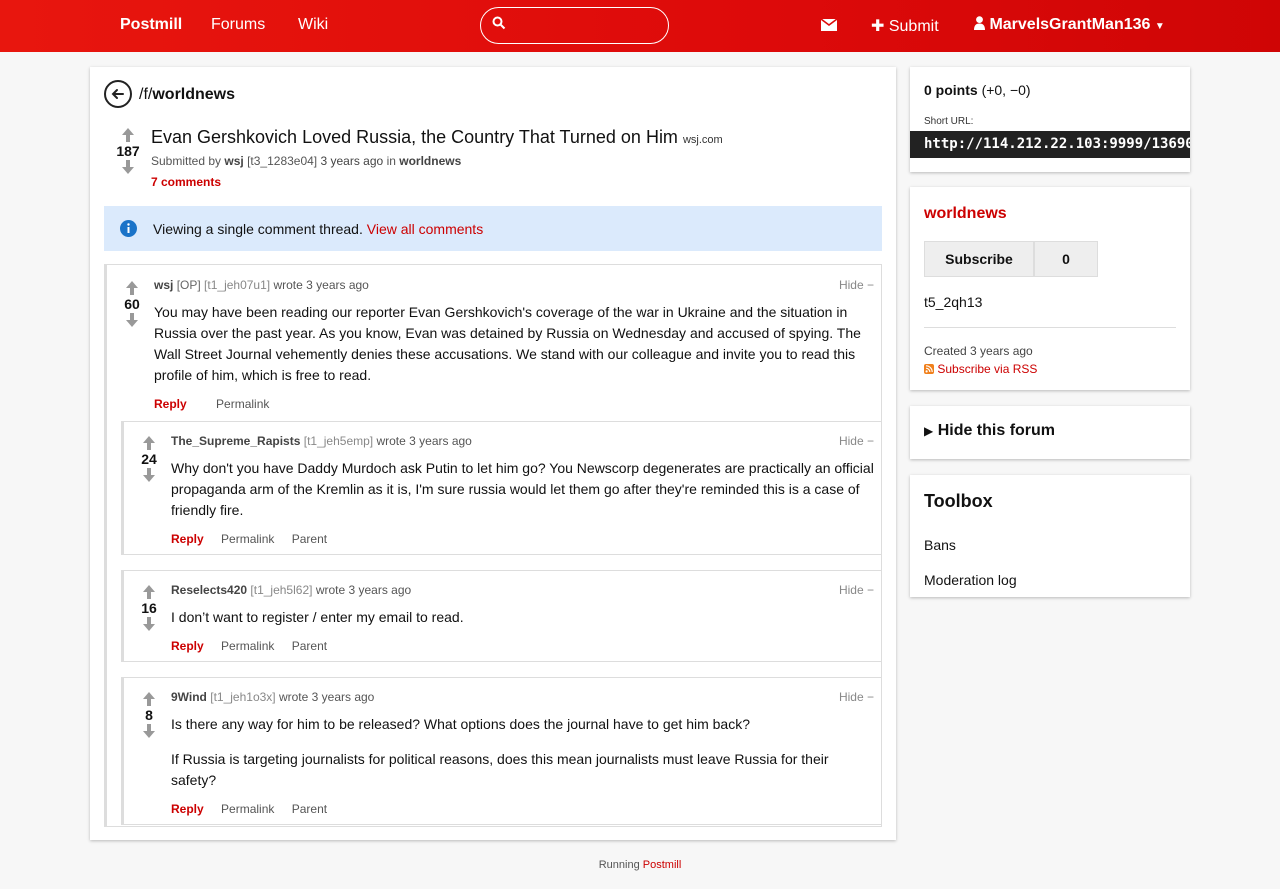 The width and height of the screenshot is (1280, 889). I want to click on comment-id: [t1_jeh1o3x], so click(243, 697).